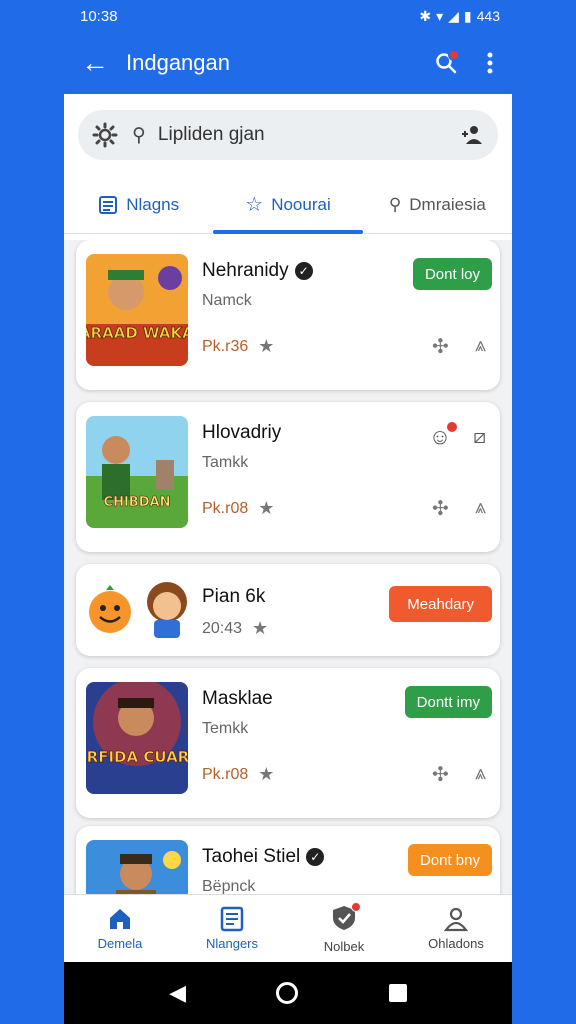 This screenshot has height=1024, width=576. Describe the element at coordinates (120, 919) in the screenshot. I see `home-icon` at that location.